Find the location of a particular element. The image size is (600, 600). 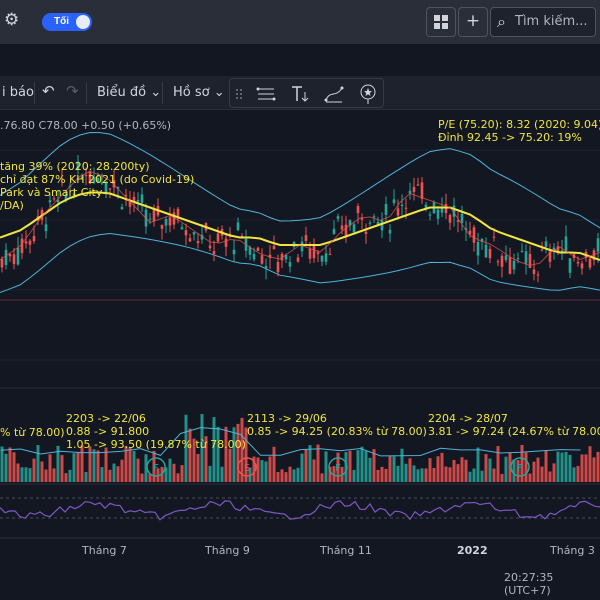

x-axis-label: 2022 is located at coordinates (472, 550).